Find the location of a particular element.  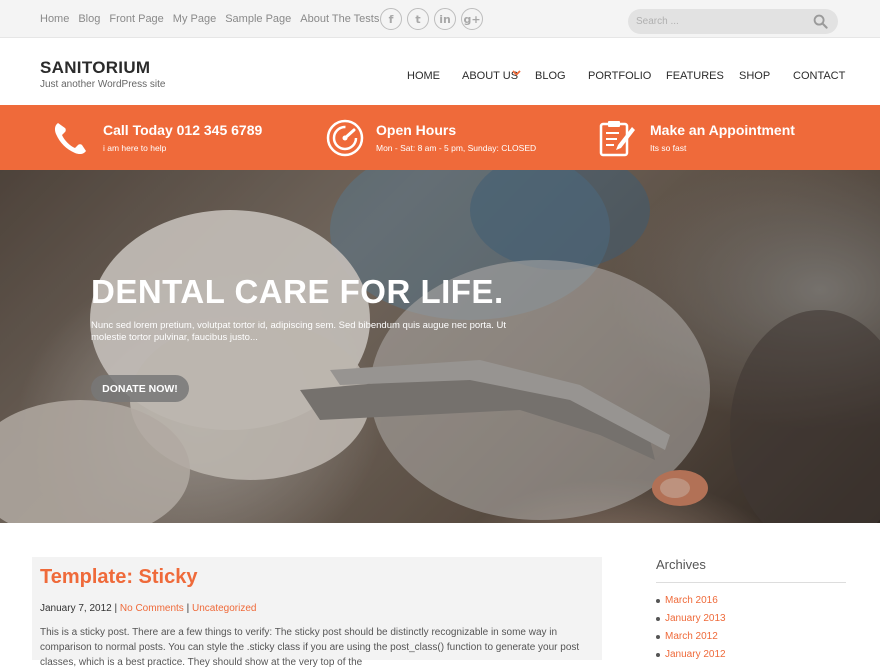

facebook-icon: f is located at coordinates (391, 19).